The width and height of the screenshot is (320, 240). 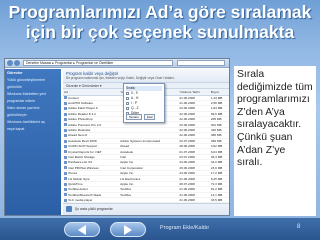 I want to click on sidebar-item: Windows Marketten yeni, so click(x=33, y=94).